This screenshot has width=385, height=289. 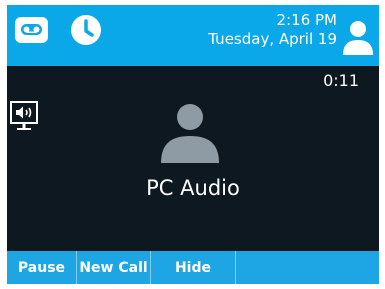 I want to click on new-call-button: New Call, so click(x=114, y=267).